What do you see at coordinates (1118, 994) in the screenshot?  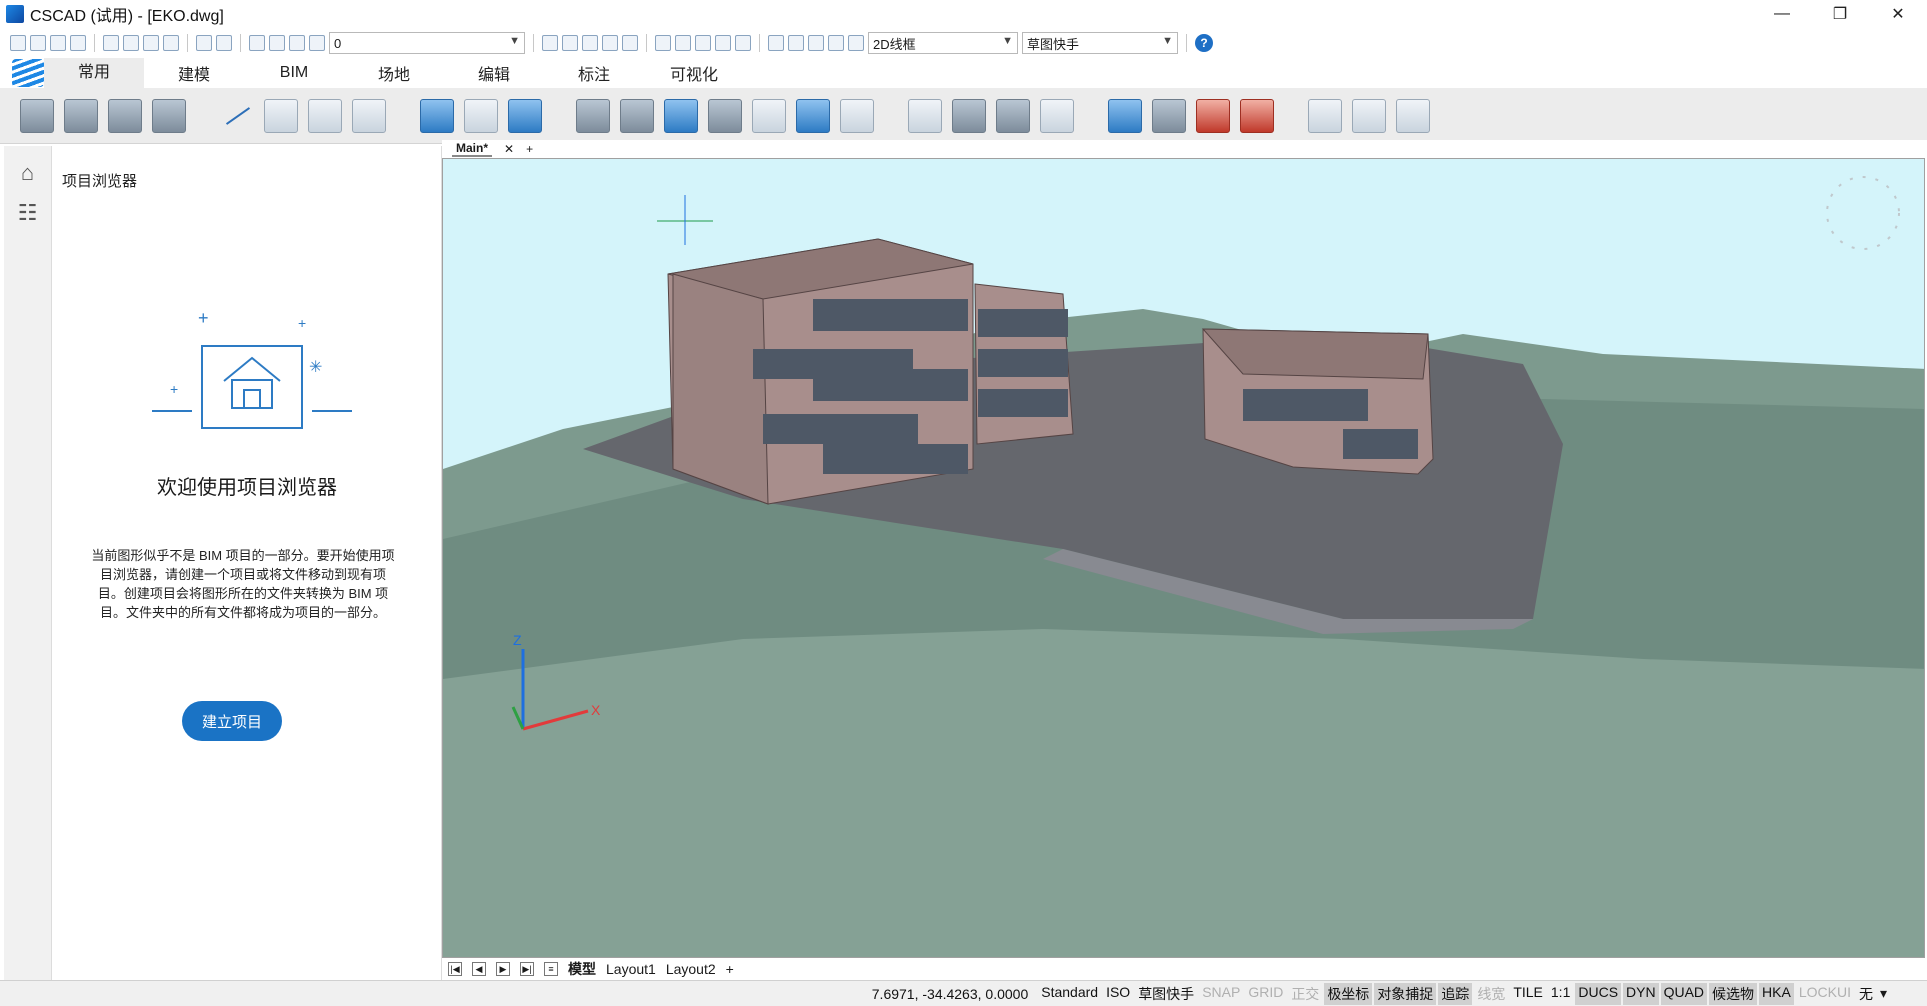 I see `status-toggle-1: ISO` at bounding box center [1118, 994].